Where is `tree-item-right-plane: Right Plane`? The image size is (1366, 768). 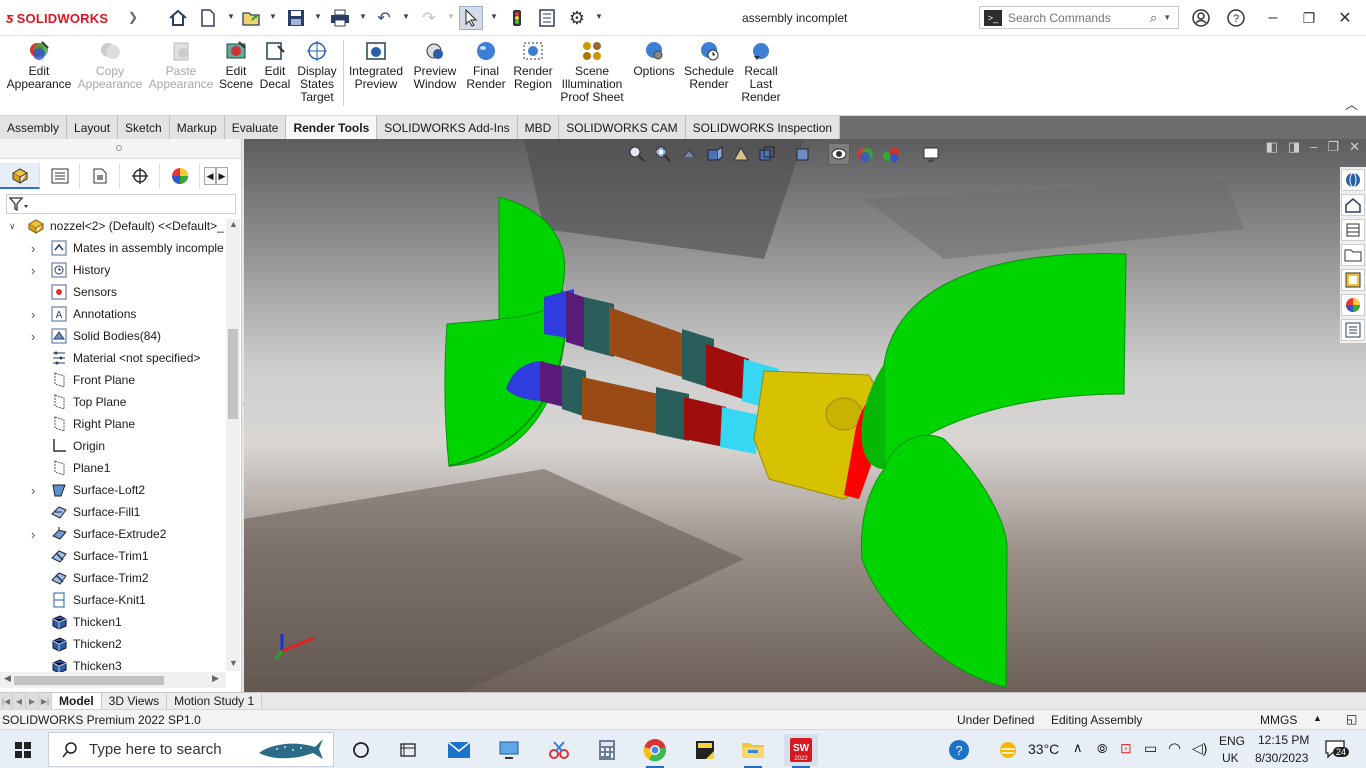
tree-item-right-plane: Right Plane is located at coordinates (113, 424).